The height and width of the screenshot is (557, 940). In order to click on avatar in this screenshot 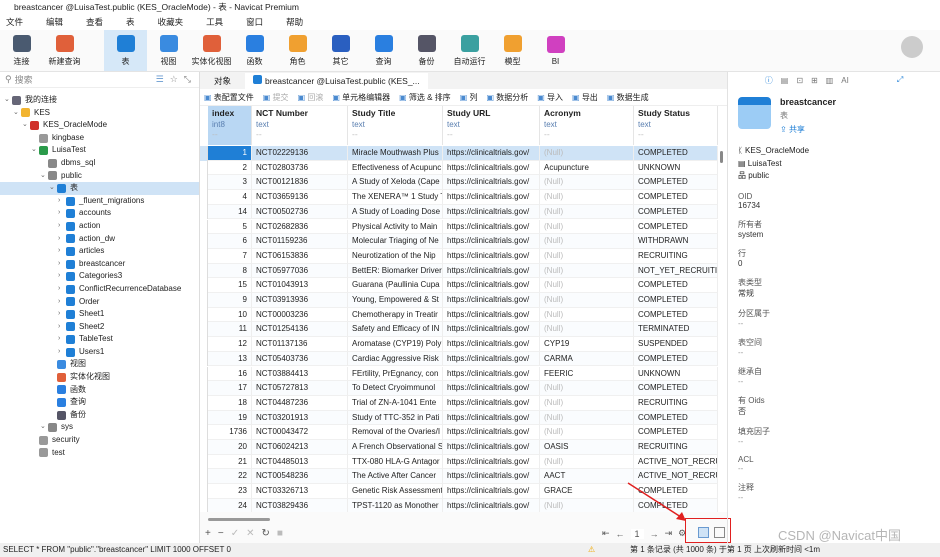, I will do `click(912, 47)`.